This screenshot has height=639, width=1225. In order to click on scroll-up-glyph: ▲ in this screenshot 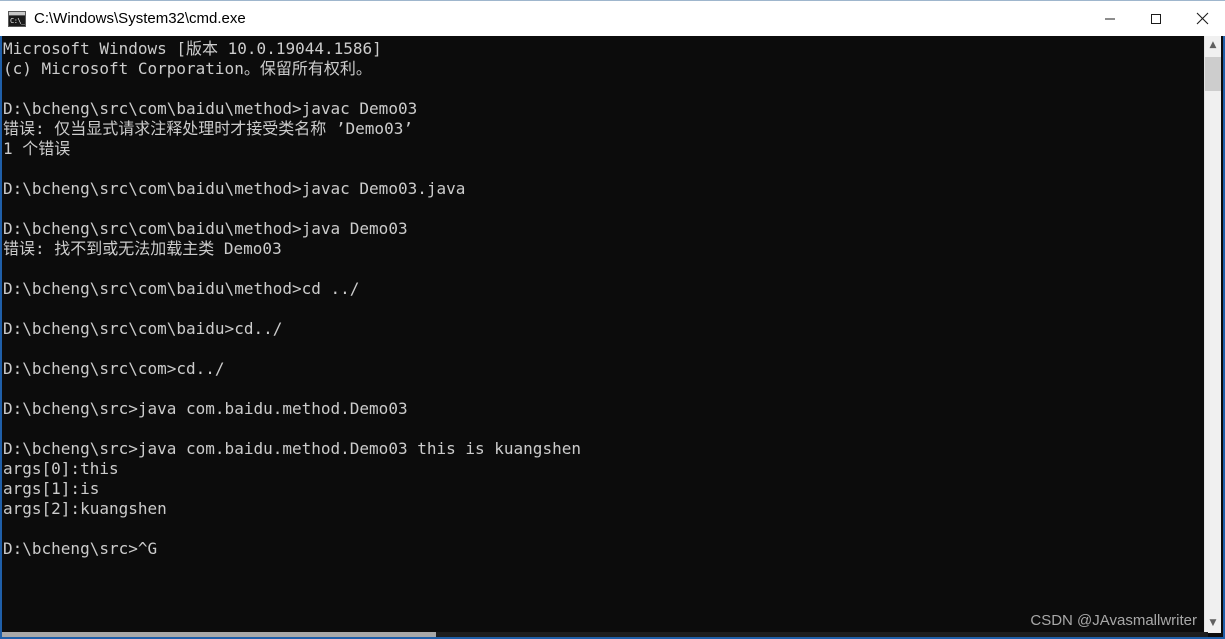, I will do `click(1213, 45)`.